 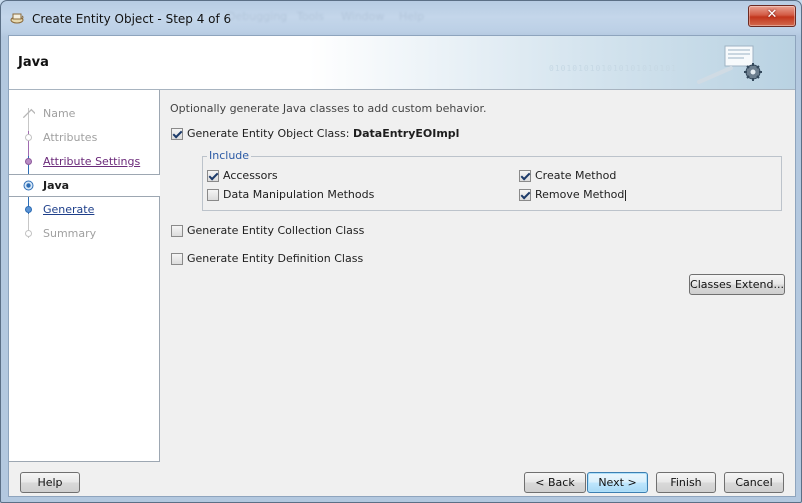 I want to click on include-group-title: Include, so click(x=229, y=155).